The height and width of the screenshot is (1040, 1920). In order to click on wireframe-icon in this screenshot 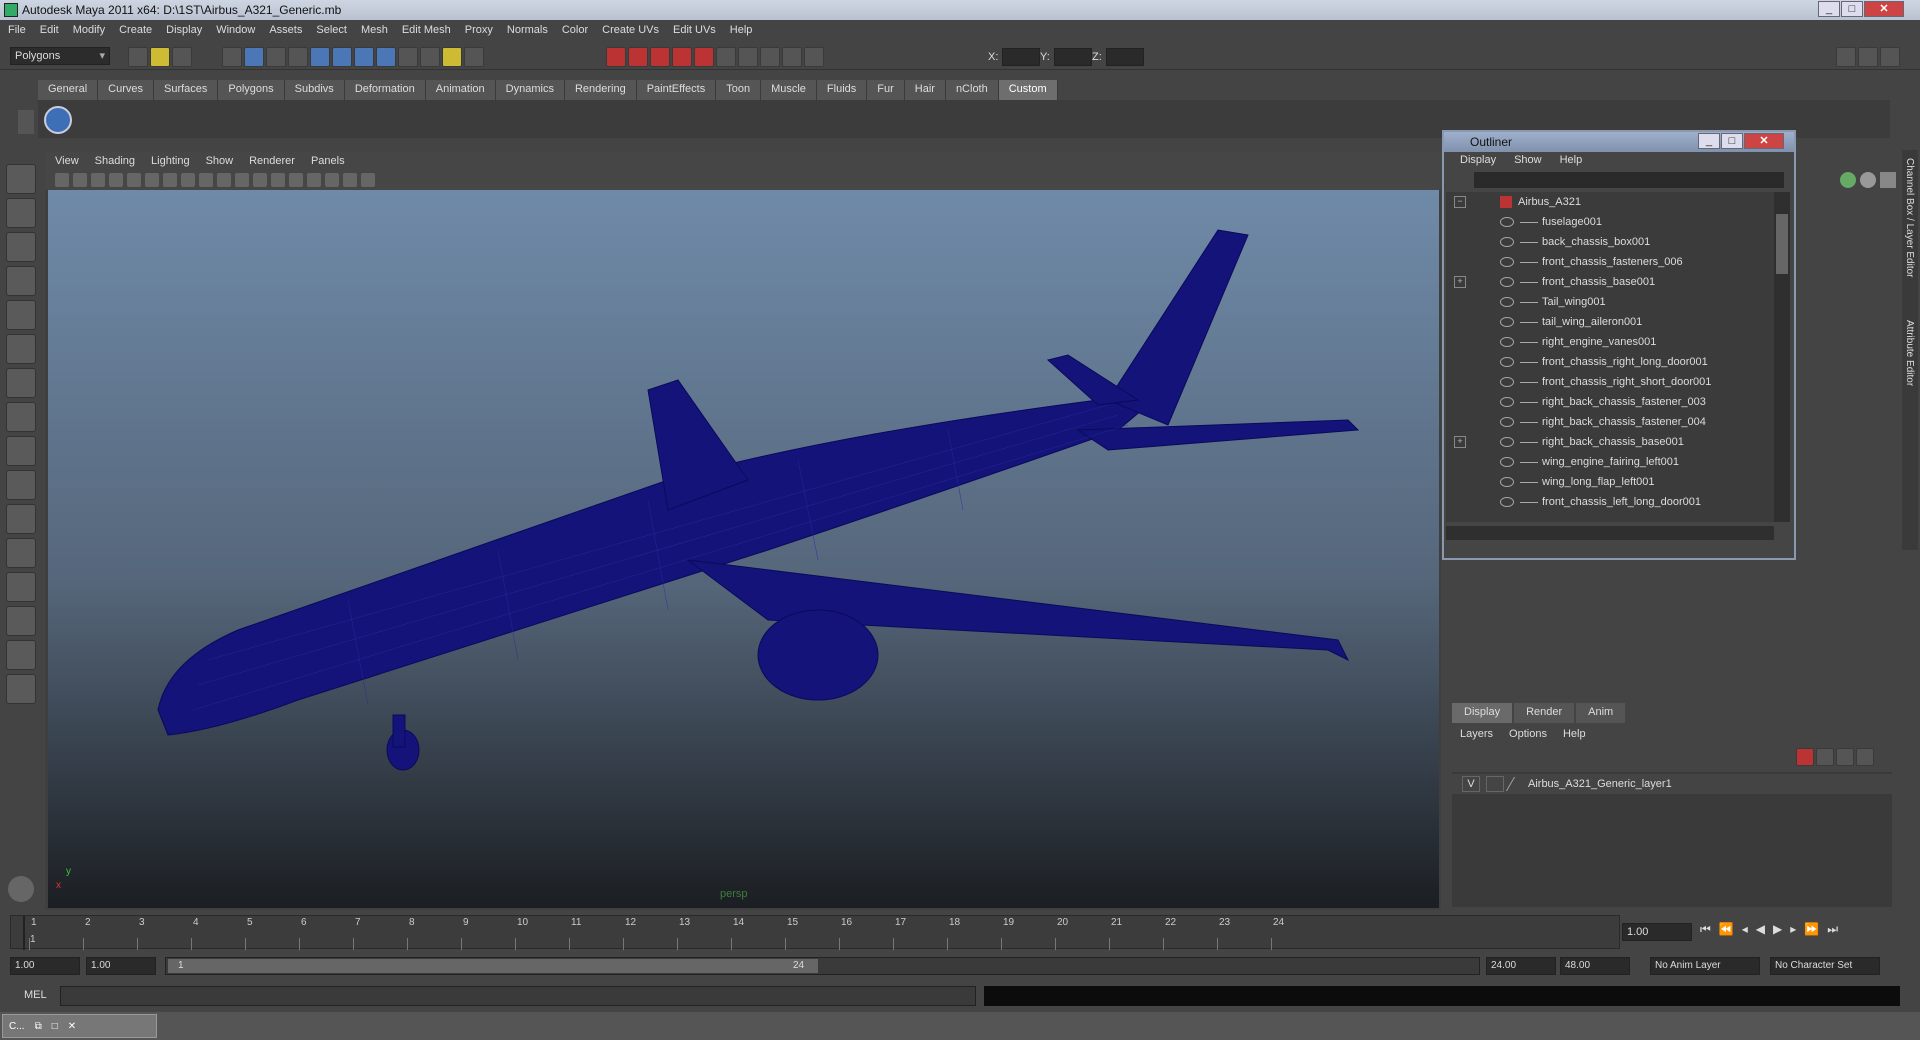, I will do `click(242, 180)`.